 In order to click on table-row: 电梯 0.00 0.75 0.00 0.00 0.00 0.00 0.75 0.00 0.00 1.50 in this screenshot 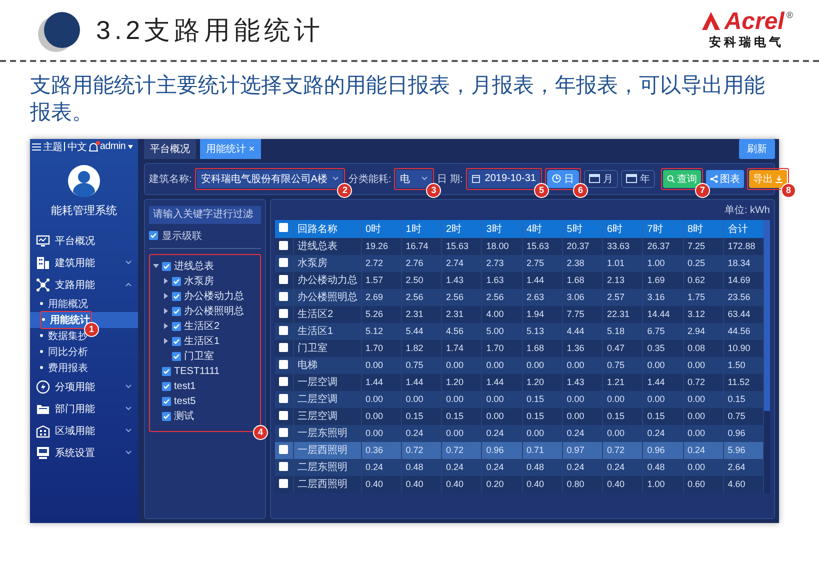, I will do `click(519, 365)`.